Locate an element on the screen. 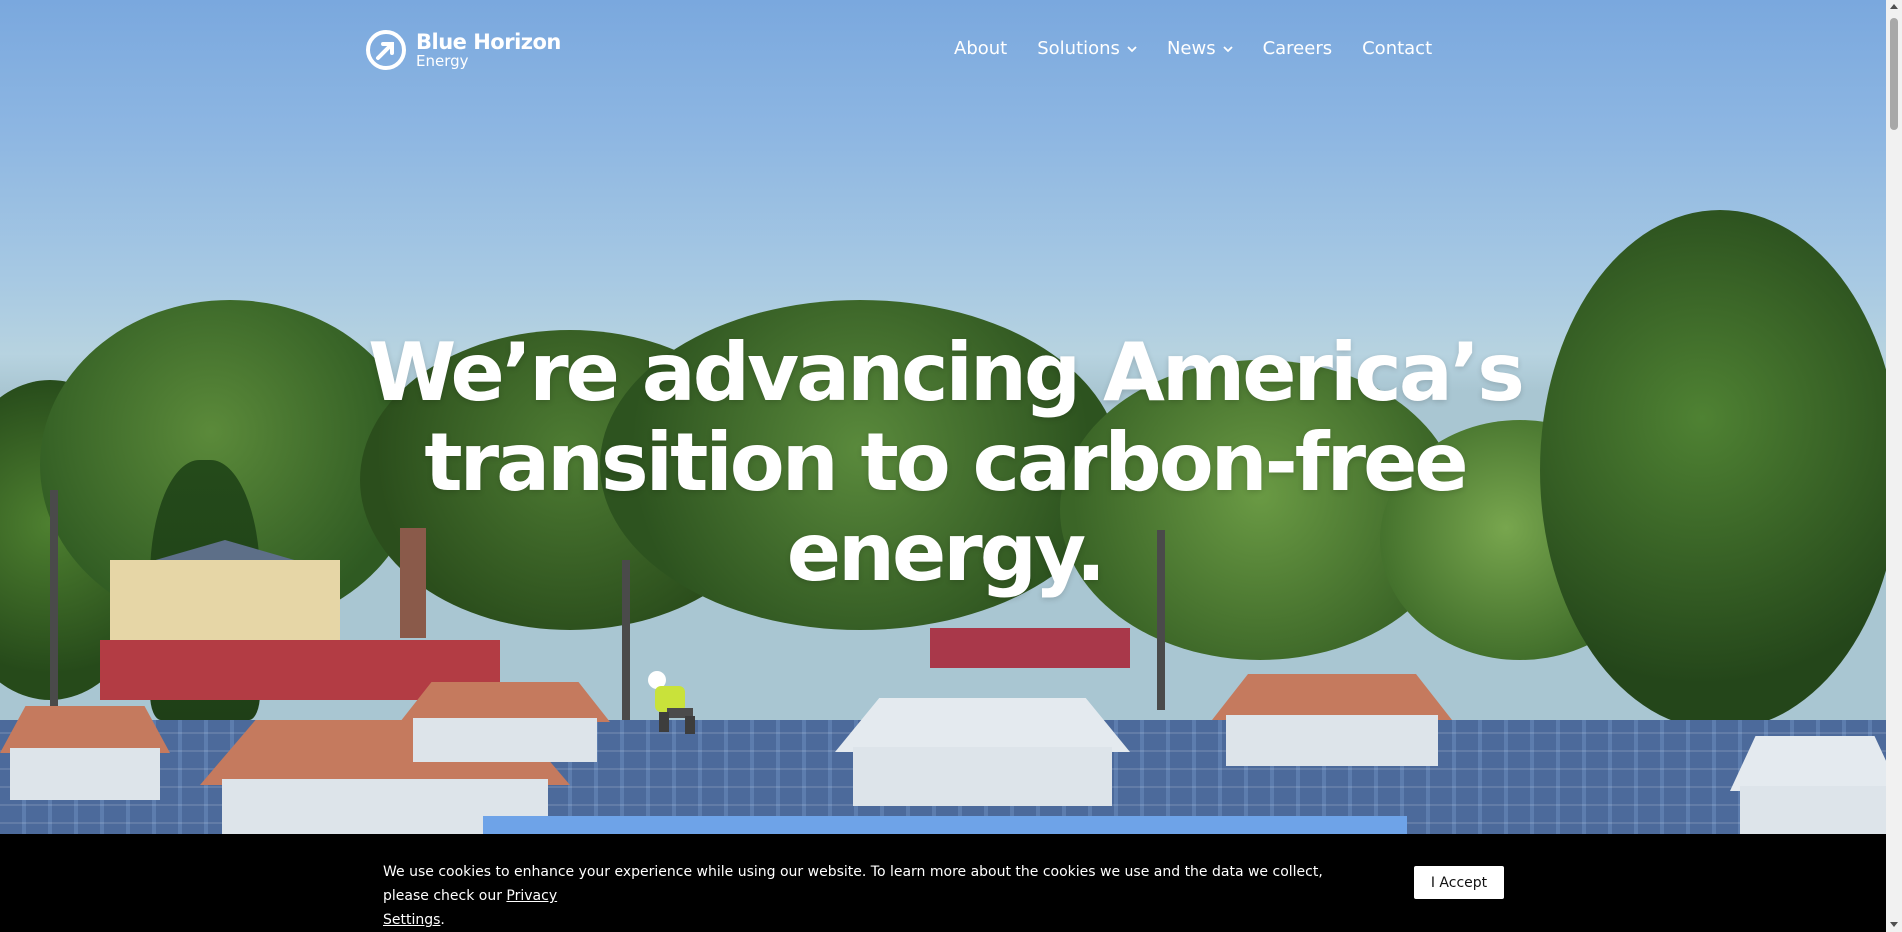 The image size is (1902, 932). worker-figure is located at coordinates (671, 702).